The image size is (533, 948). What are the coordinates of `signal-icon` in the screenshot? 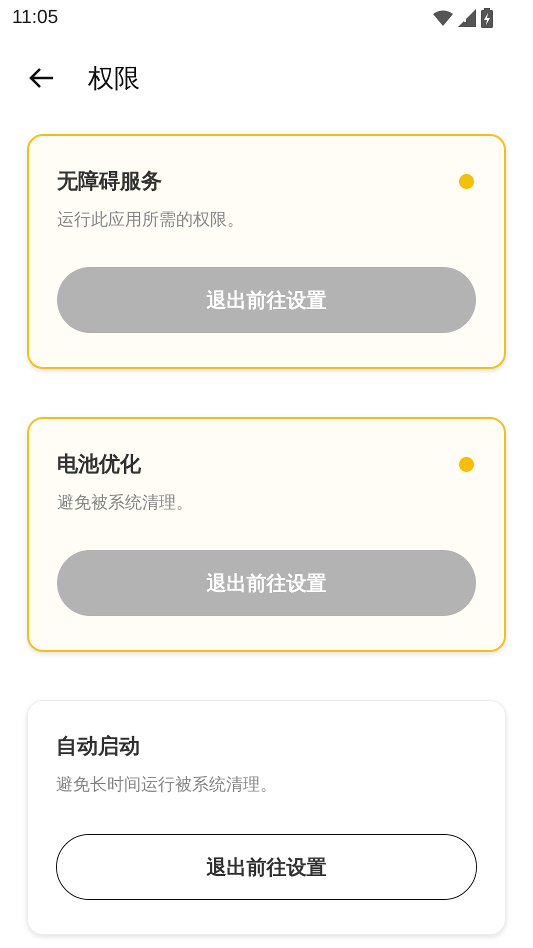 It's located at (467, 18).